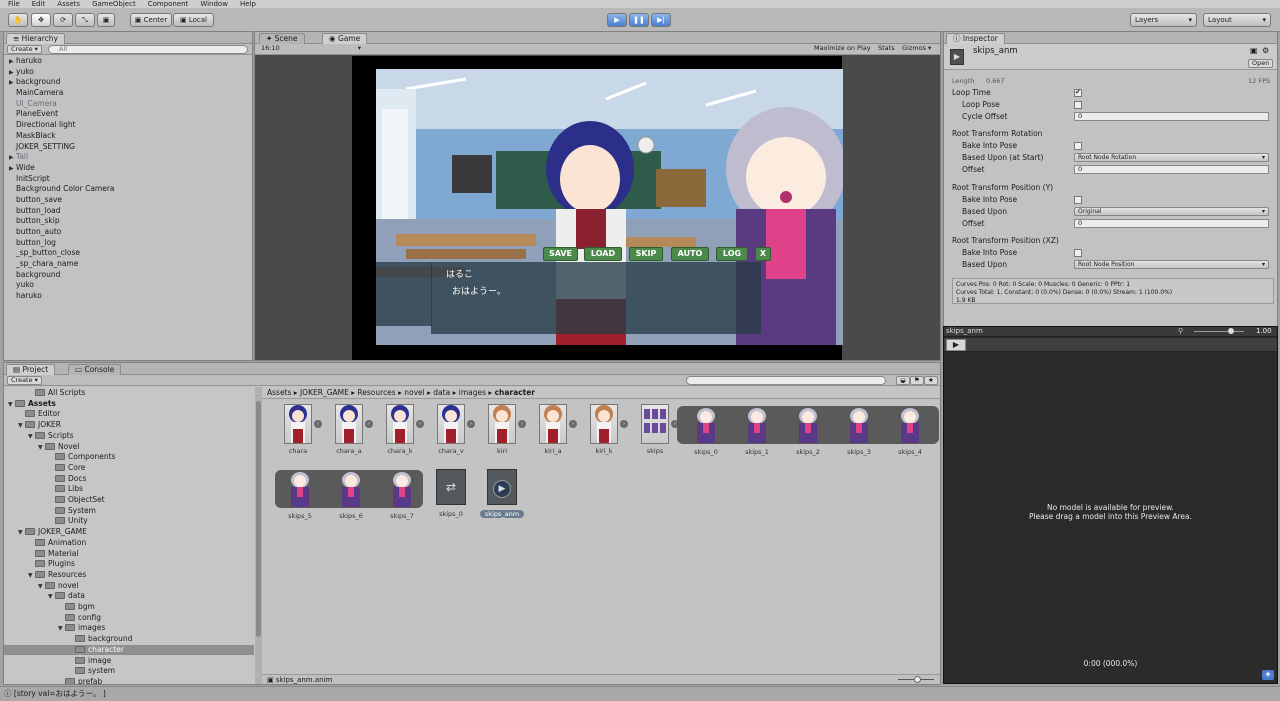 The width and height of the screenshot is (1280, 701). What do you see at coordinates (130, 232) in the screenshot?
I see `hierarchy-item: button_auto` at bounding box center [130, 232].